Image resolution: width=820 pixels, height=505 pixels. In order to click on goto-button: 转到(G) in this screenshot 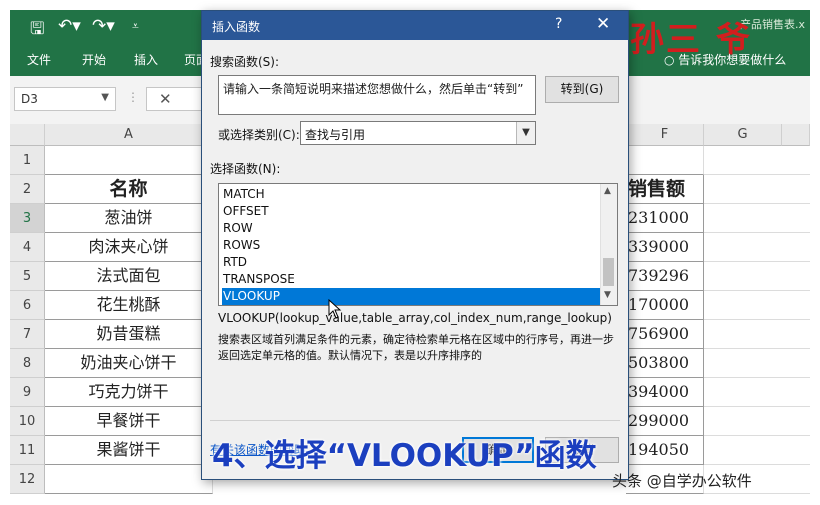, I will do `click(582, 89)`.